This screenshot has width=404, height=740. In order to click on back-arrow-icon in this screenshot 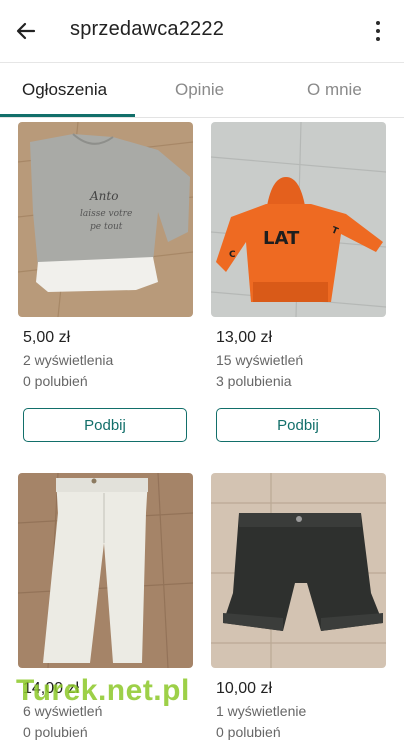, I will do `click(26, 31)`.